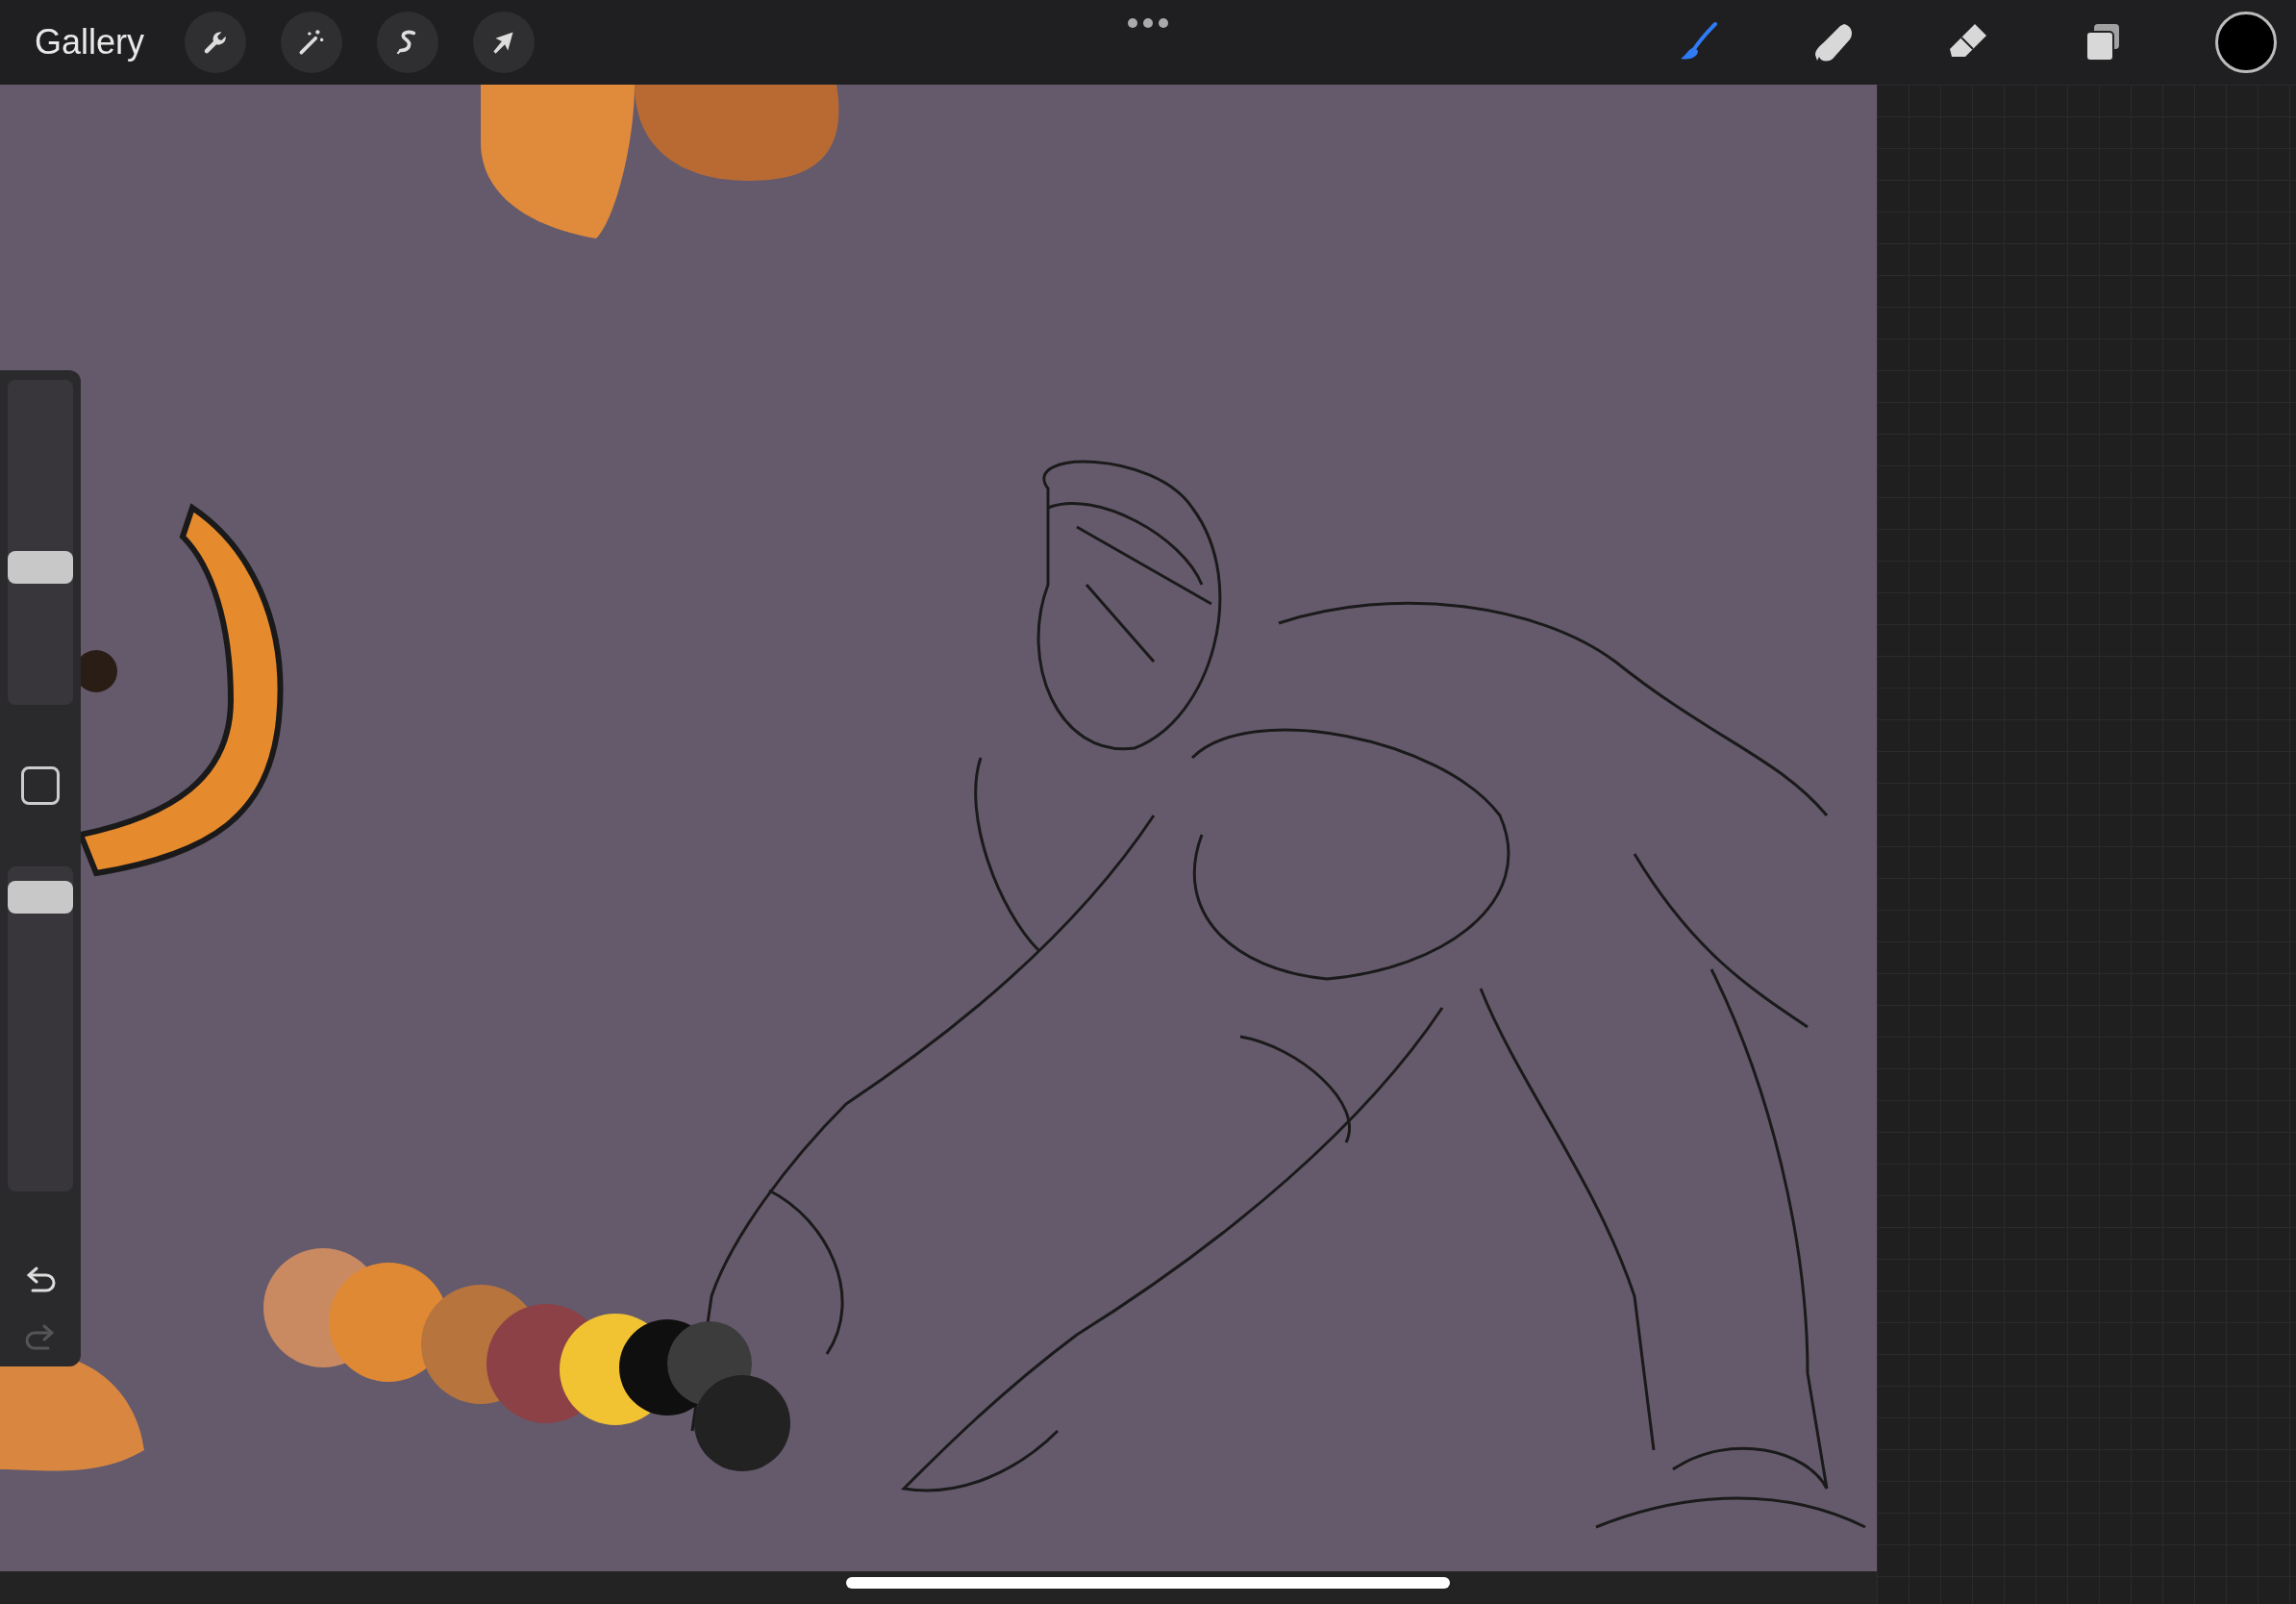 Image resolution: width=2296 pixels, height=1604 pixels. I want to click on gallery-link: Gallery, so click(90, 42).